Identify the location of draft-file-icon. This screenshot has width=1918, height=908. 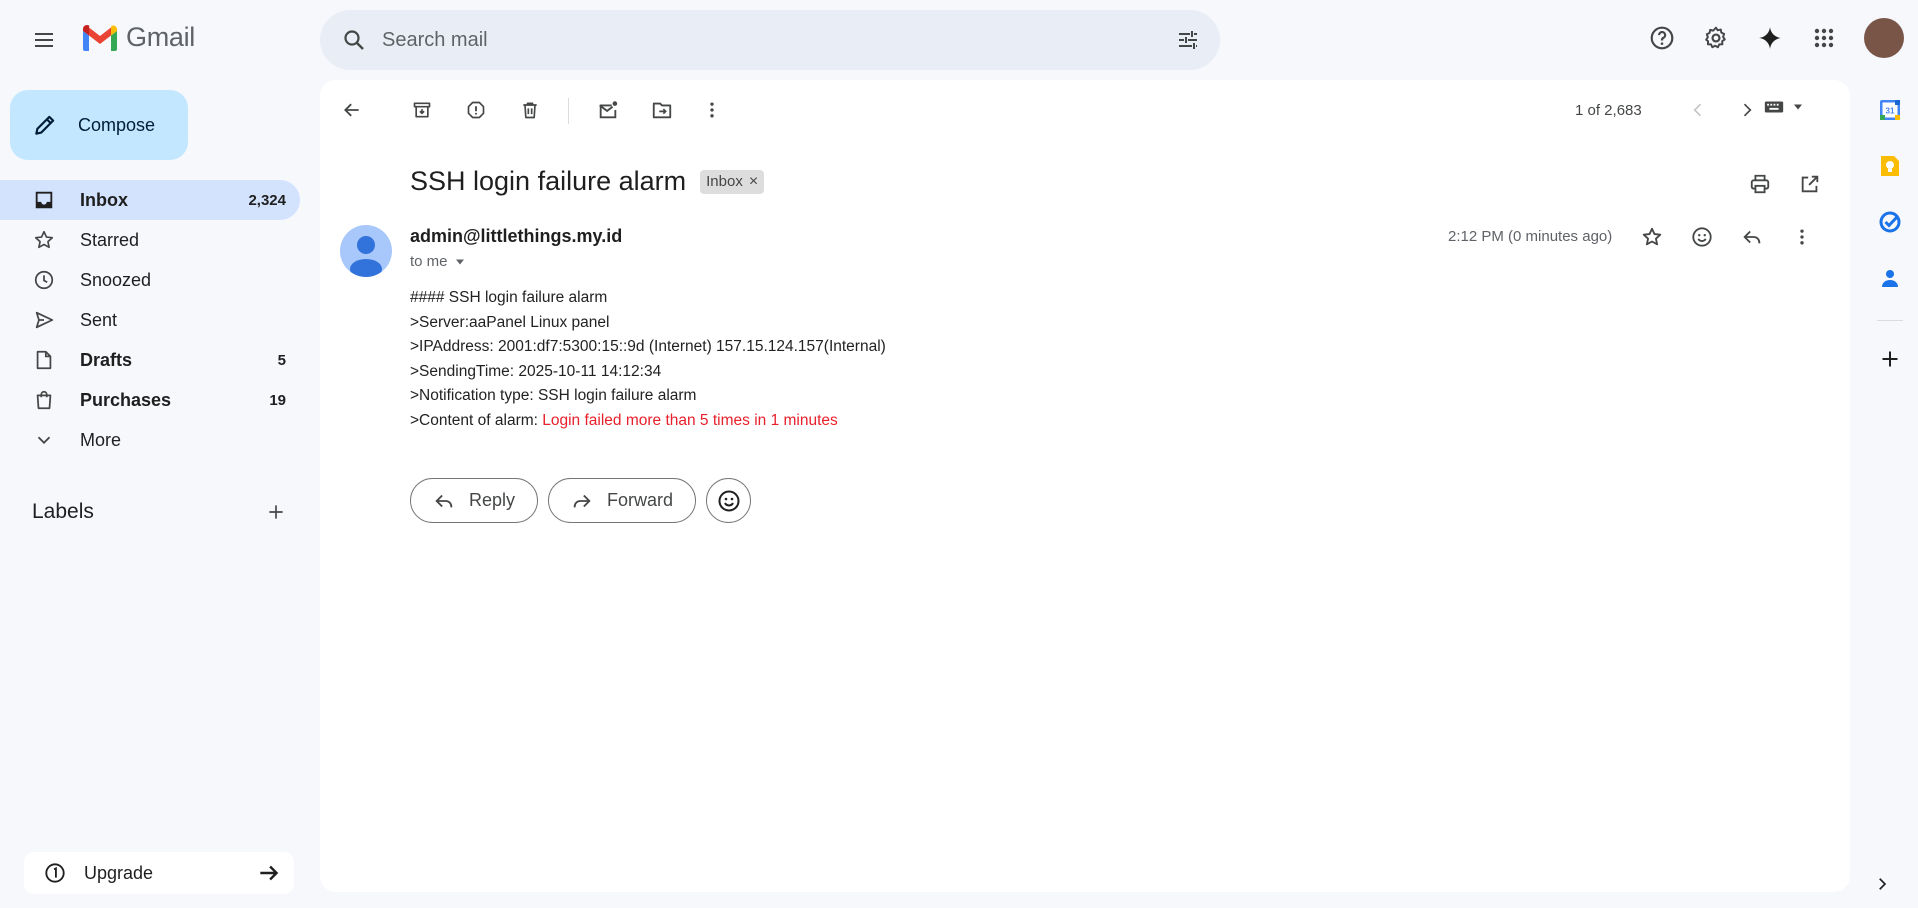
(44, 360).